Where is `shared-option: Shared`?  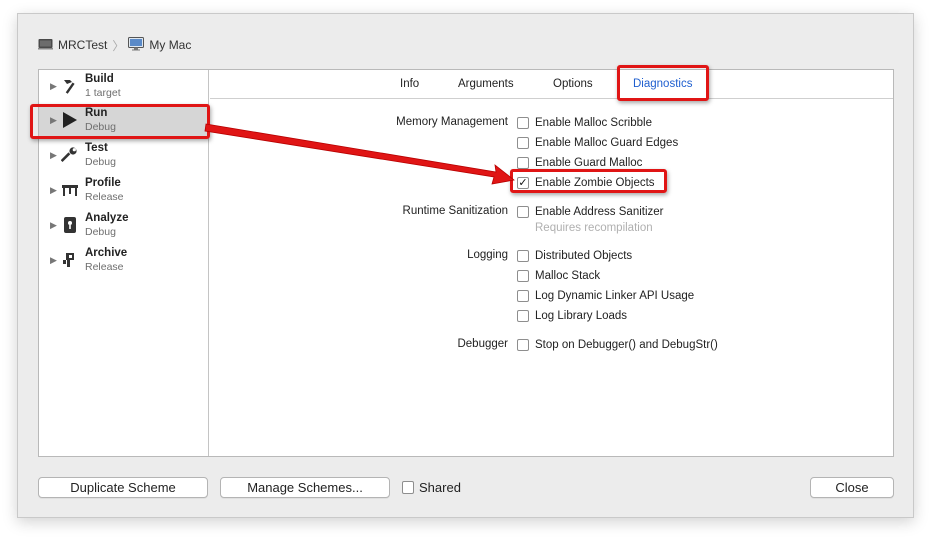
shared-option: Shared is located at coordinates (431, 487).